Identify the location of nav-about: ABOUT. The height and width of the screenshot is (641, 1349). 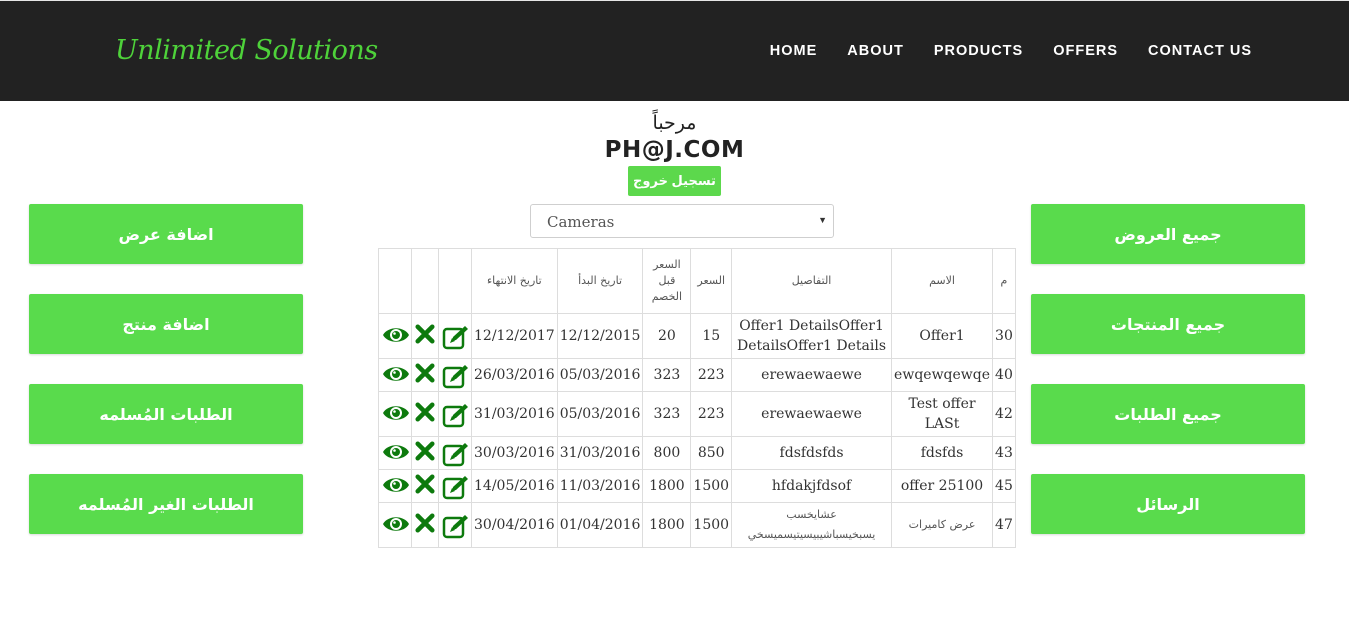
(875, 51).